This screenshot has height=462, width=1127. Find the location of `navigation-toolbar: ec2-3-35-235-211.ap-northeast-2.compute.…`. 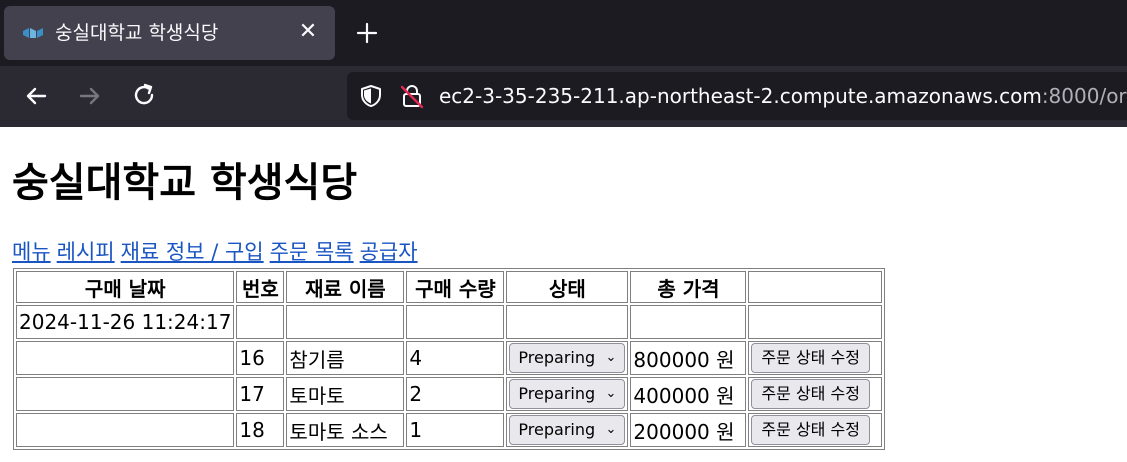

navigation-toolbar: ec2-3-35-235-211.ap-northeast-2.compute.… is located at coordinates (563, 96).